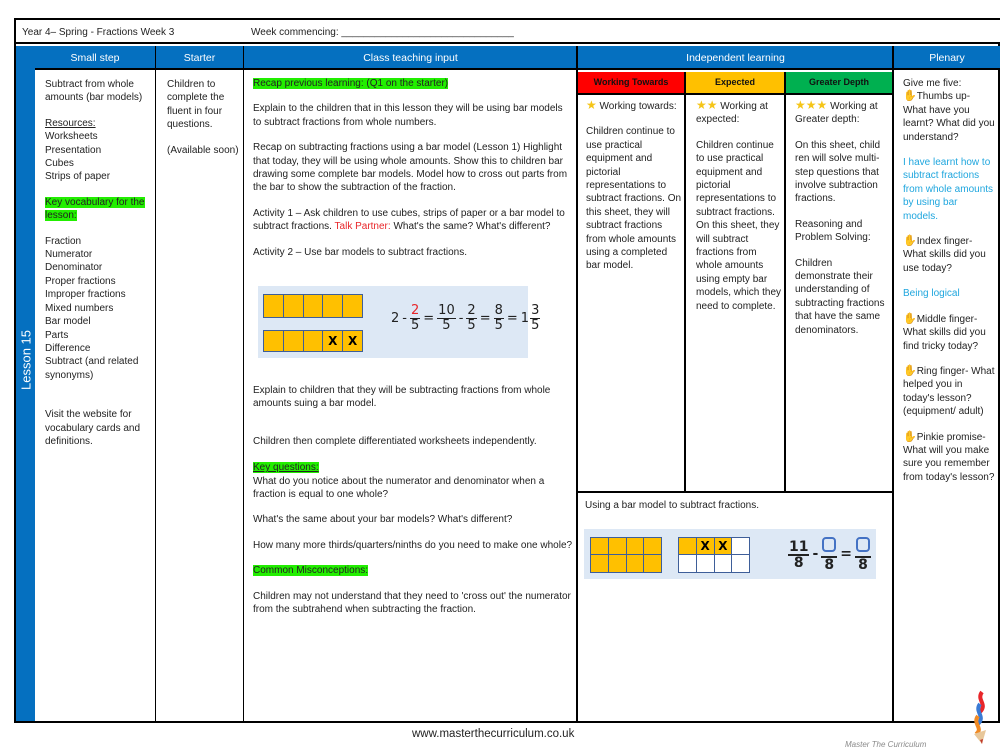  I want to click on plenary-answer: Being logical, so click(931, 294).